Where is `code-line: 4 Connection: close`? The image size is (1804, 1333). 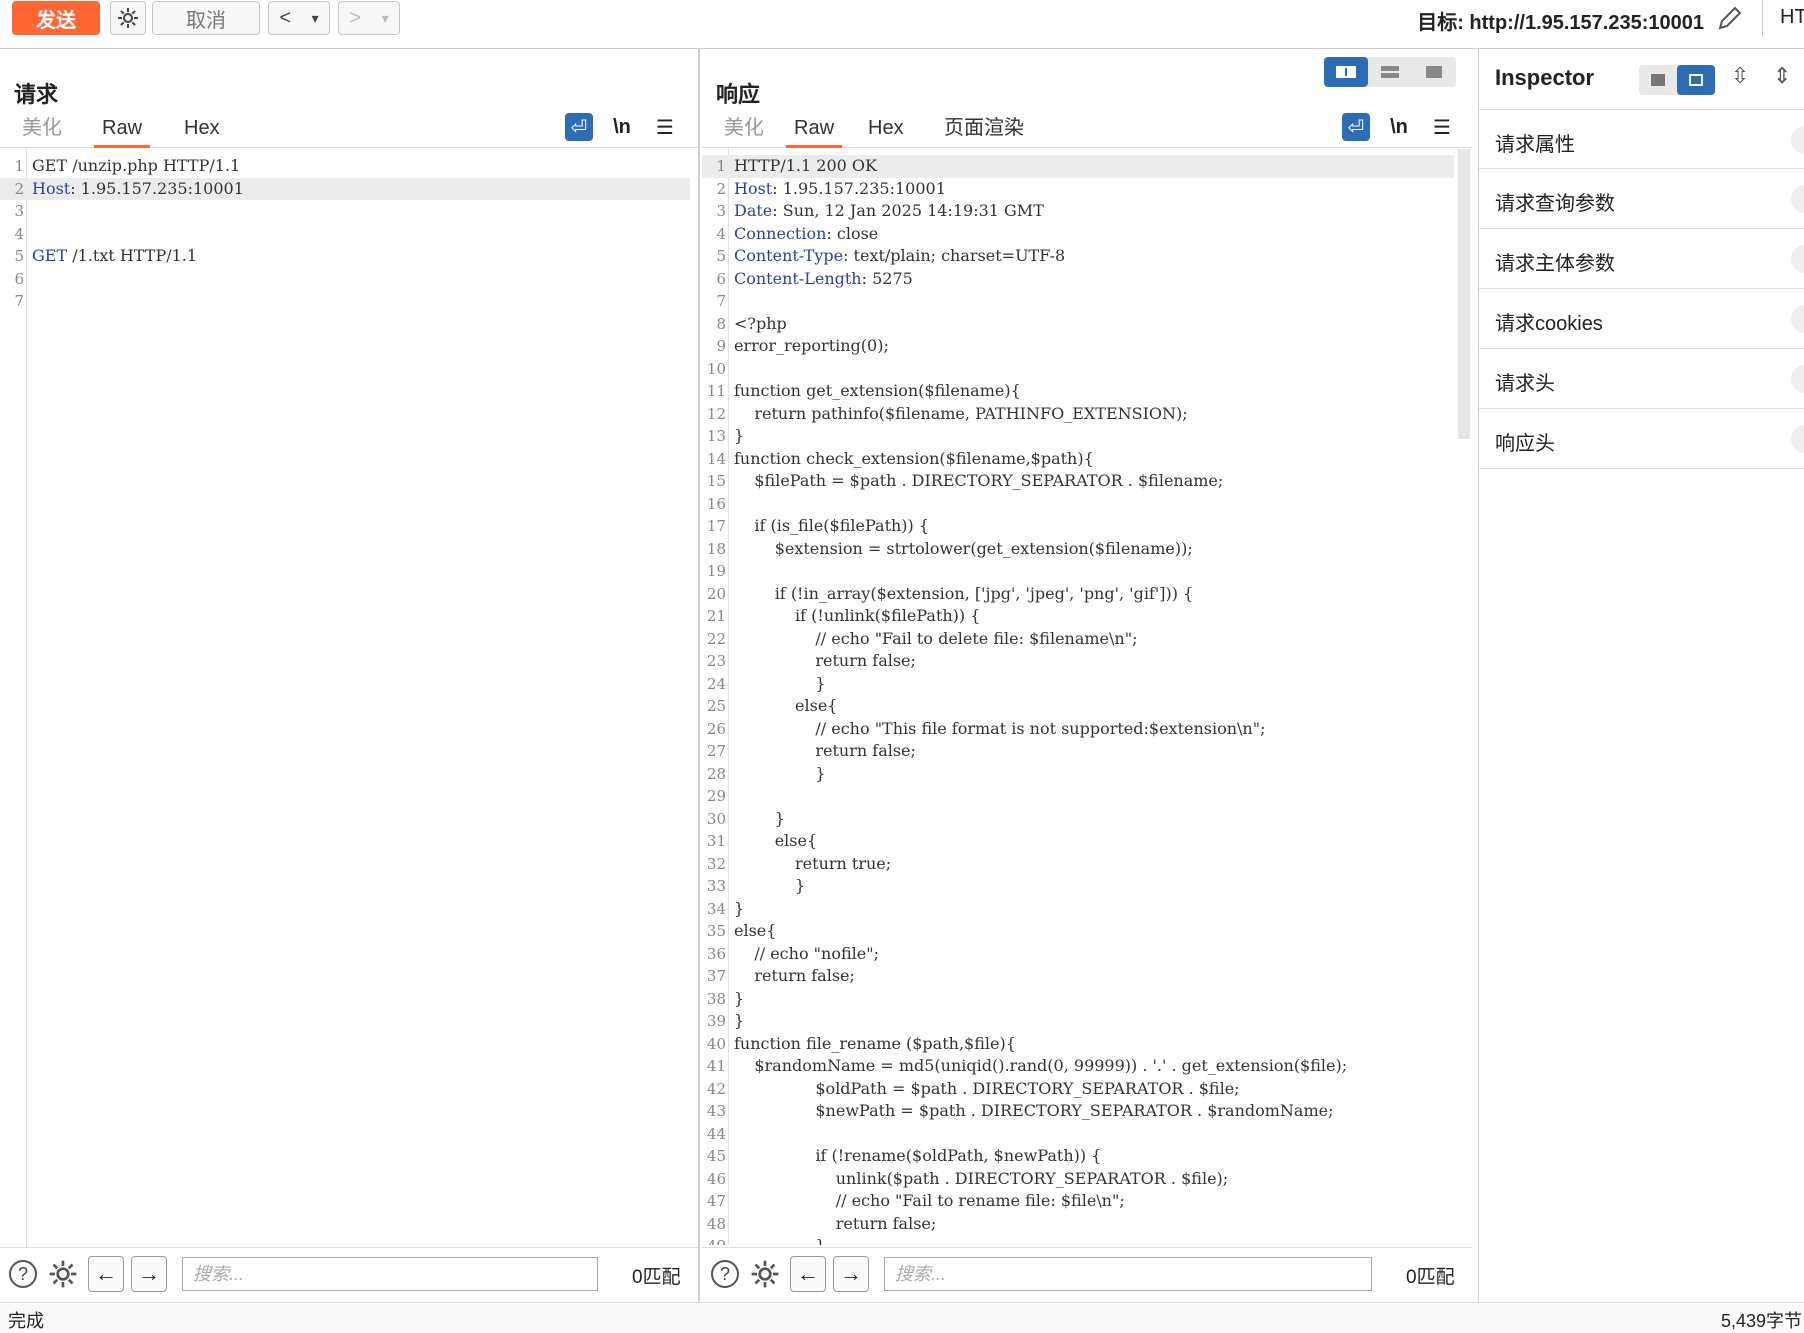 code-line: 4 Connection: close is located at coordinates (1078, 234).